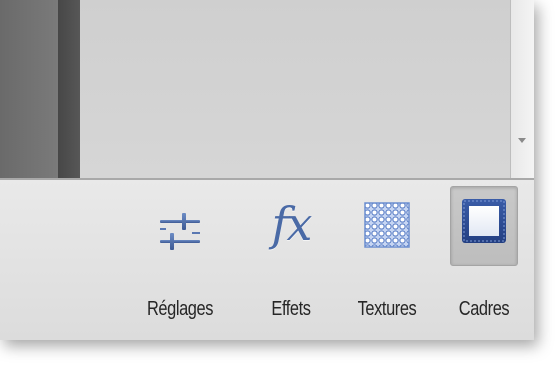  What do you see at coordinates (180, 231) in the screenshot?
I see `sliders-icon` at bounding box center [180, 231].